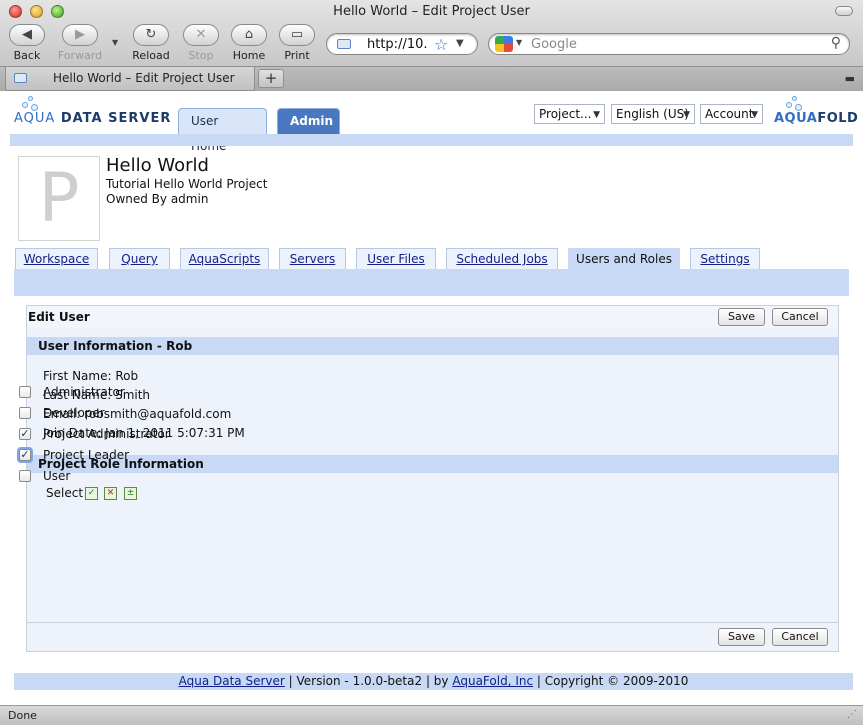 The height and width of the screenshot is (725, 863). Describe the element at coordinates (130, 493) in the screenshot. I see `invert-selection-icon: ±` at that location.